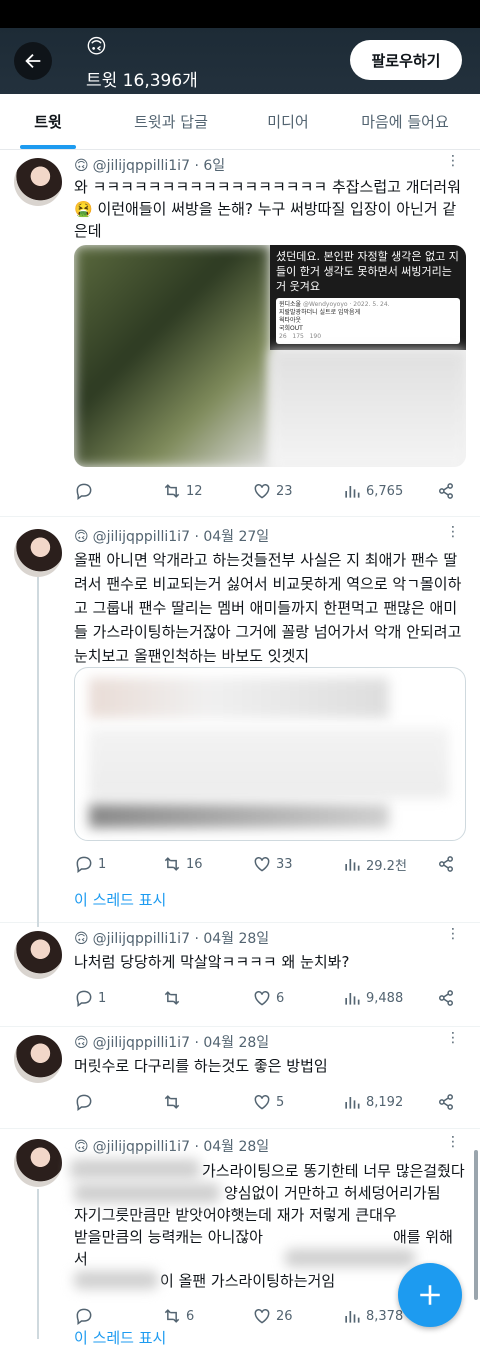 The width and height of the screenshot is (480, 1355). I want to click on plus-icon, so click(430, 1295).